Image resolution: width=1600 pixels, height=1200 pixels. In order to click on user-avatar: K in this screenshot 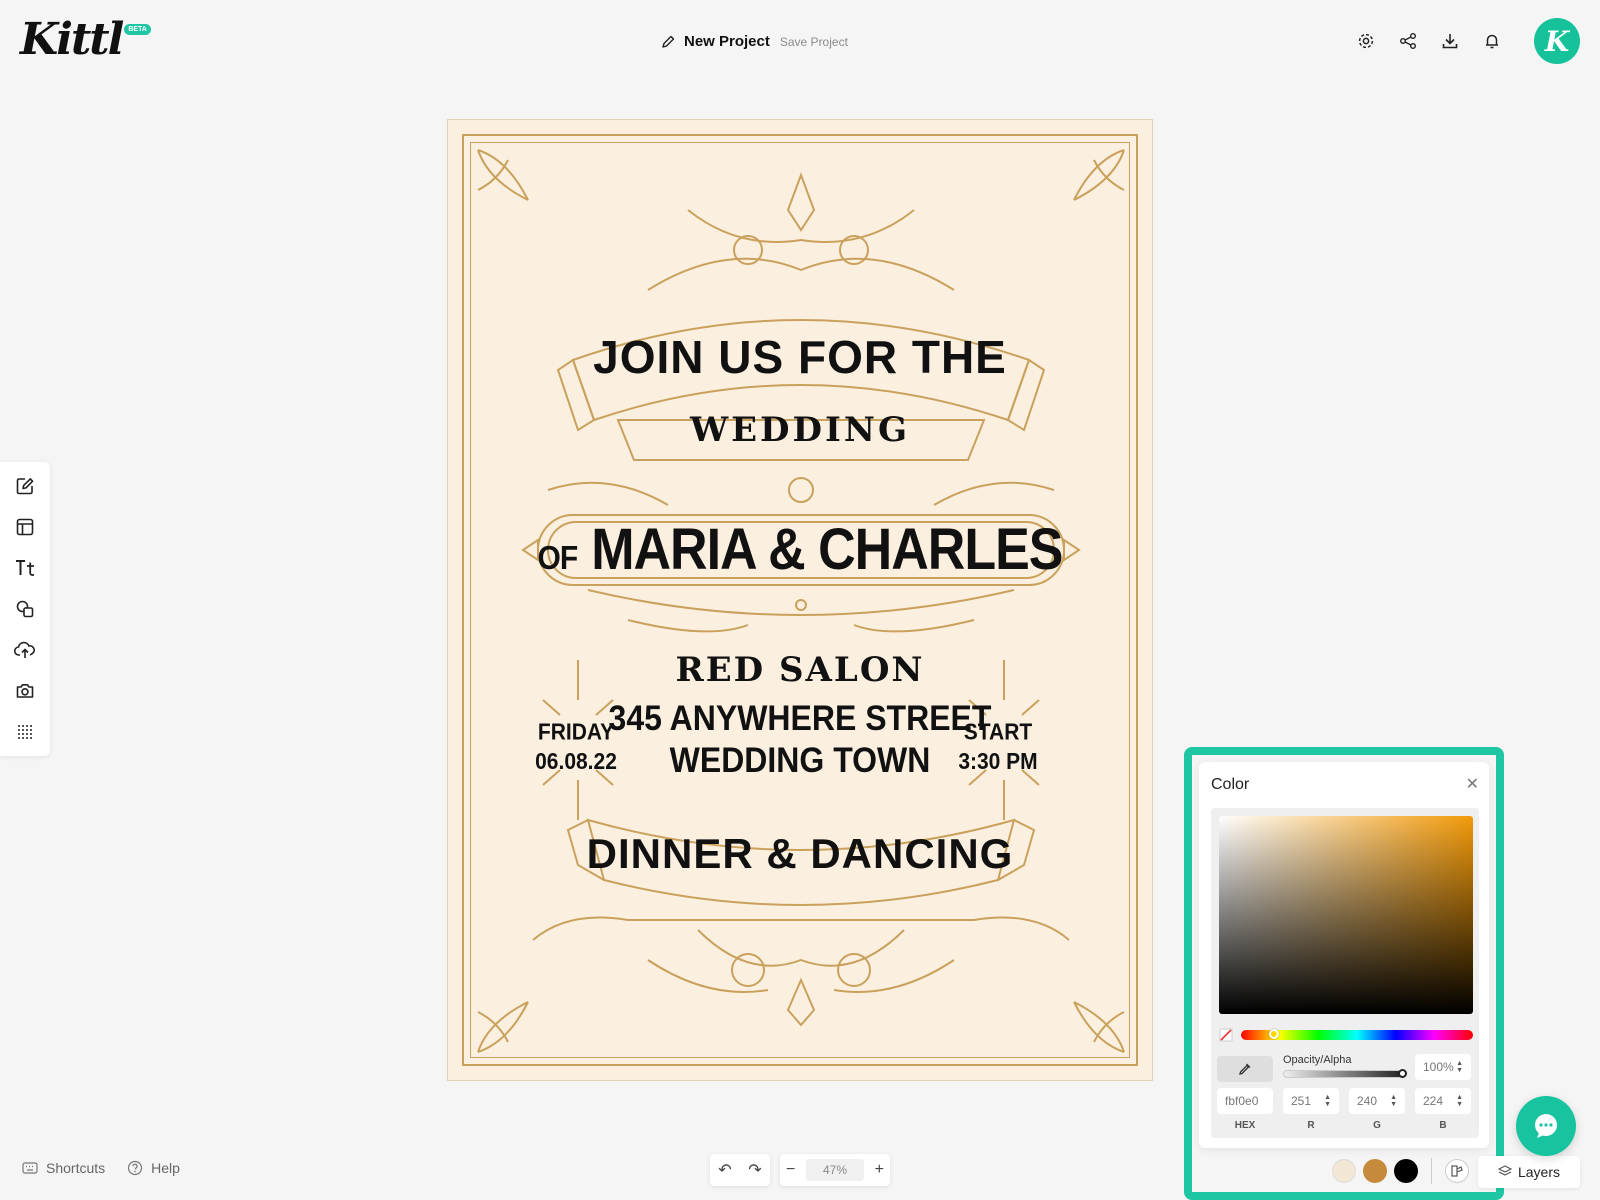, I will do `click(1557, 41)`.